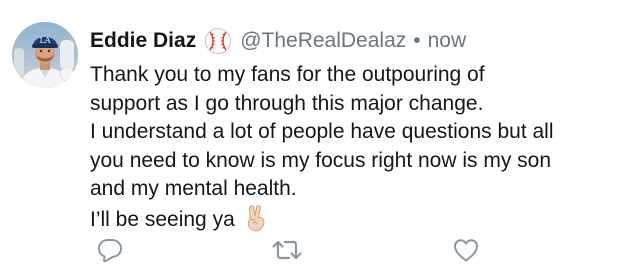 The height and width of the screenshot is (275, 639). I want to click on retweet-icon, so click(287, 250).